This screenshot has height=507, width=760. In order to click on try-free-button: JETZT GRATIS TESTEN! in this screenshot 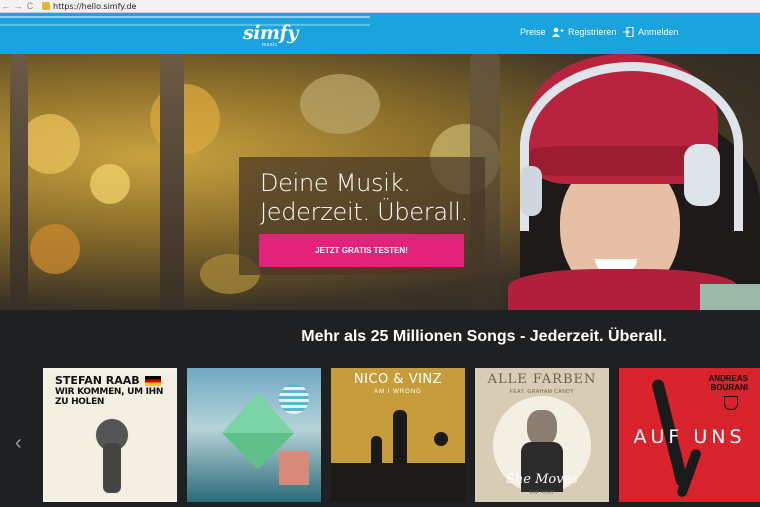, I will do `click(361, 250)`.